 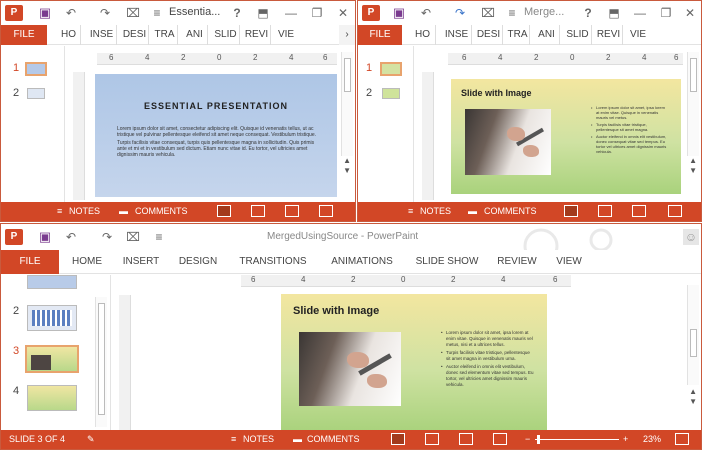 What do you see at coordinates (577, 439) in the screenshot?
I see `zoom-slider` at bounding box center [577, 439].